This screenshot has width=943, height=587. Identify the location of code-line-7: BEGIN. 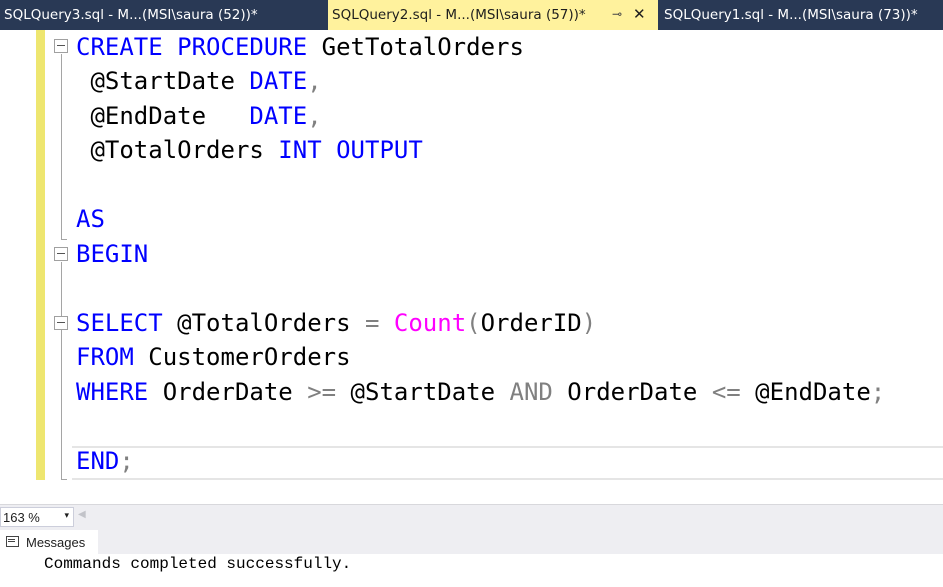
(112, 254).